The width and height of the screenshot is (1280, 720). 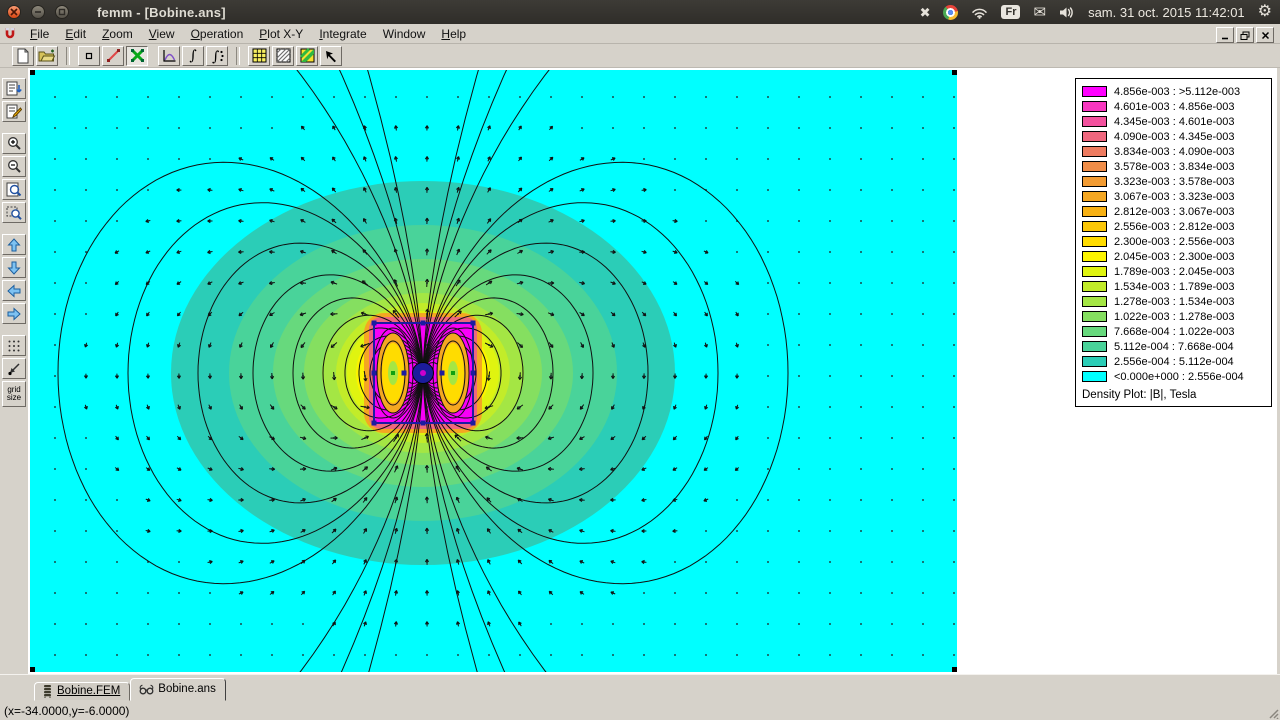 What do you see at coordinates (47, 55) in the screenshot?
I see `open-file-button` at bounding box center [47, 55].